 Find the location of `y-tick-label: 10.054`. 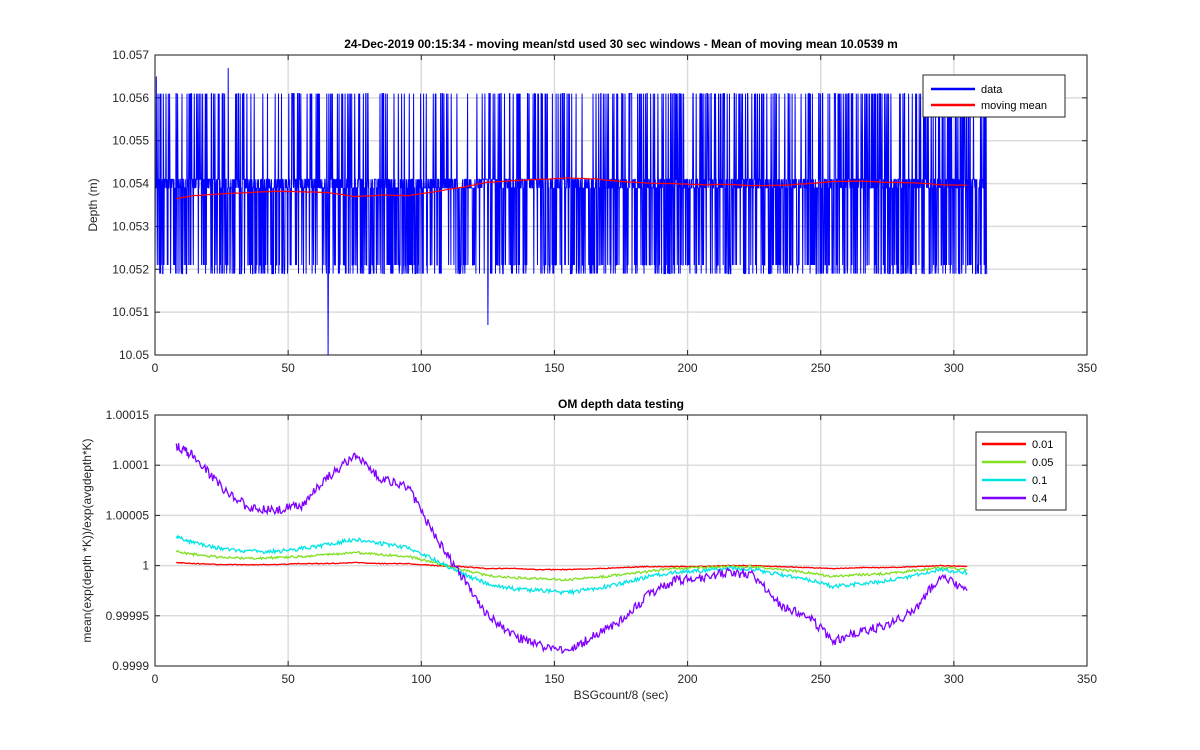

y-tick-label: 10.054 is located at coordinates (130, 184).